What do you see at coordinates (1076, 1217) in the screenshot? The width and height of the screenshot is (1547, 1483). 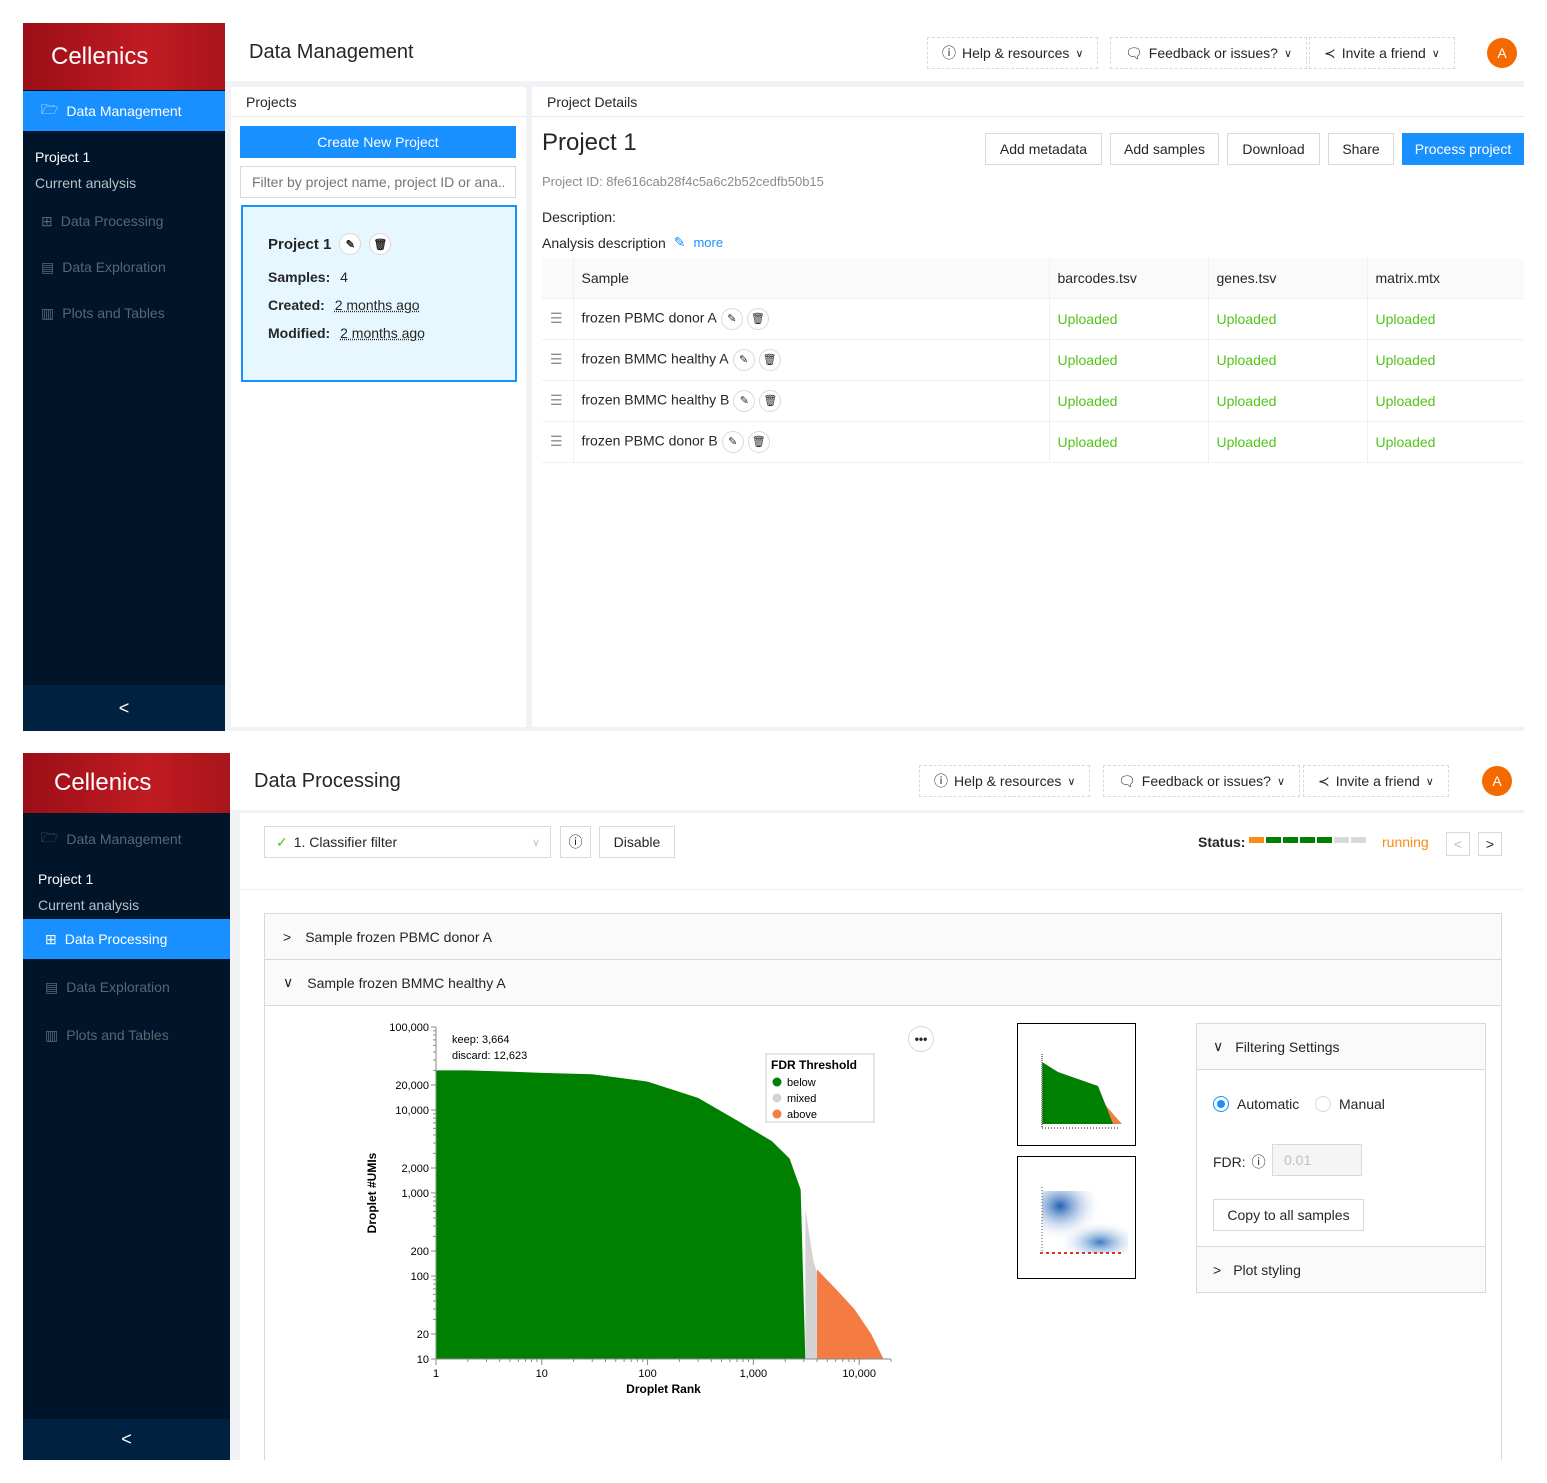 I see `mini-heatmap-plot` at bounding box center [1076, 1217].